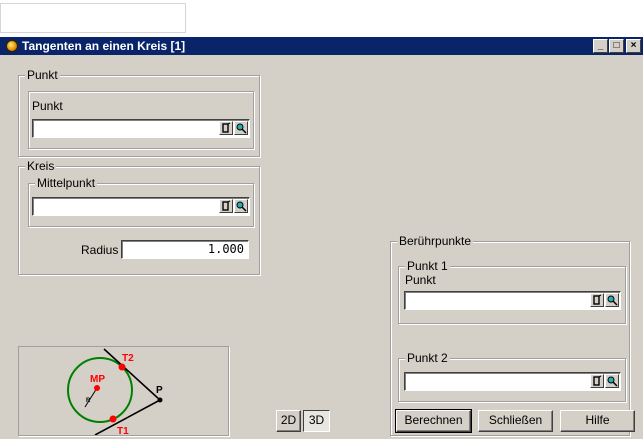  I want to click on punkt1-field, so click(512, 300).